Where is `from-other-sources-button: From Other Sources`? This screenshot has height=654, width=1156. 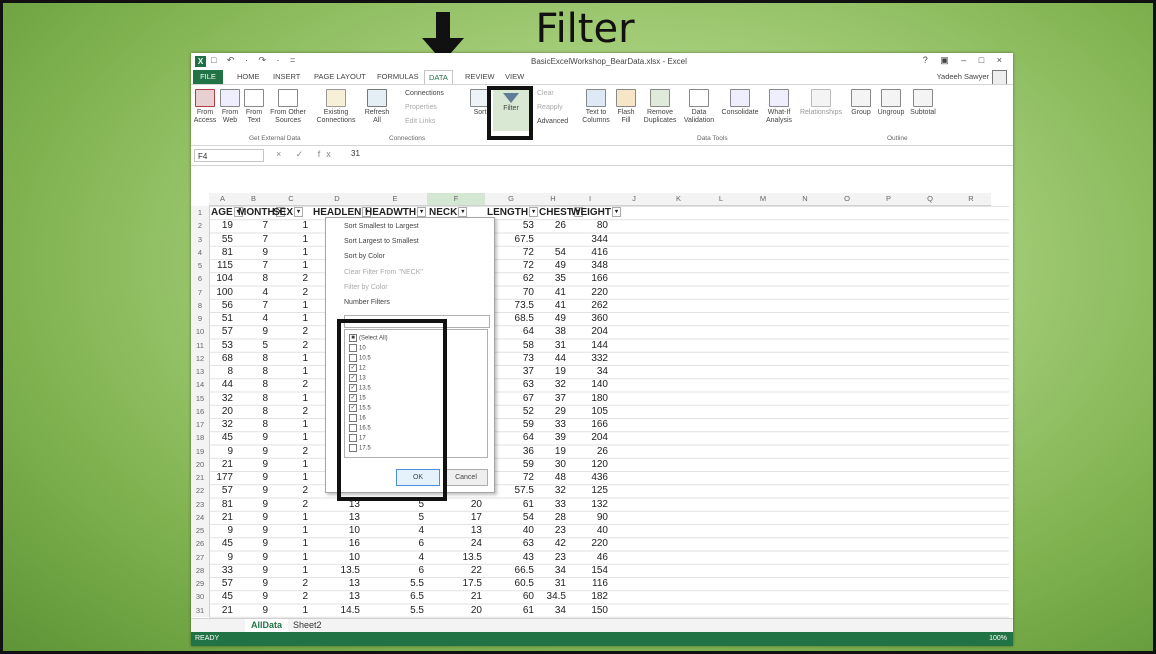
from-other-sources-button: From Other Sources is located at coordinates (288, 107).